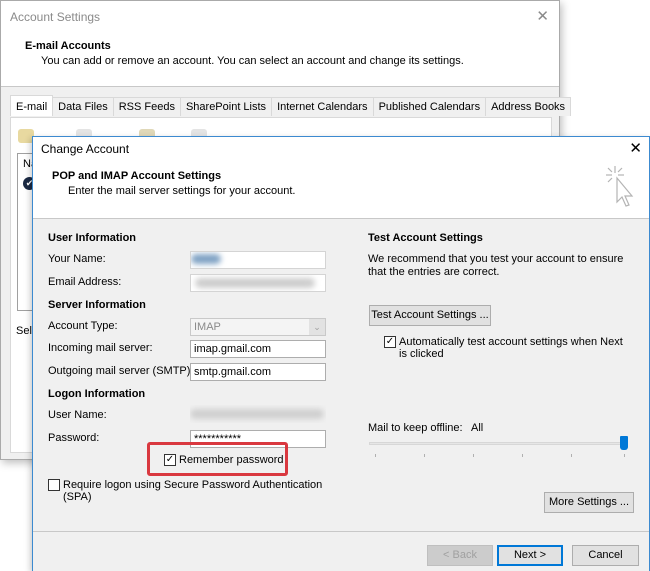 The image size is (650, 571). What do you see at coordinates (77, 497) in the screenshot?
I see `spa-label-line2: (SPA)` at bounding box center [77, 497].